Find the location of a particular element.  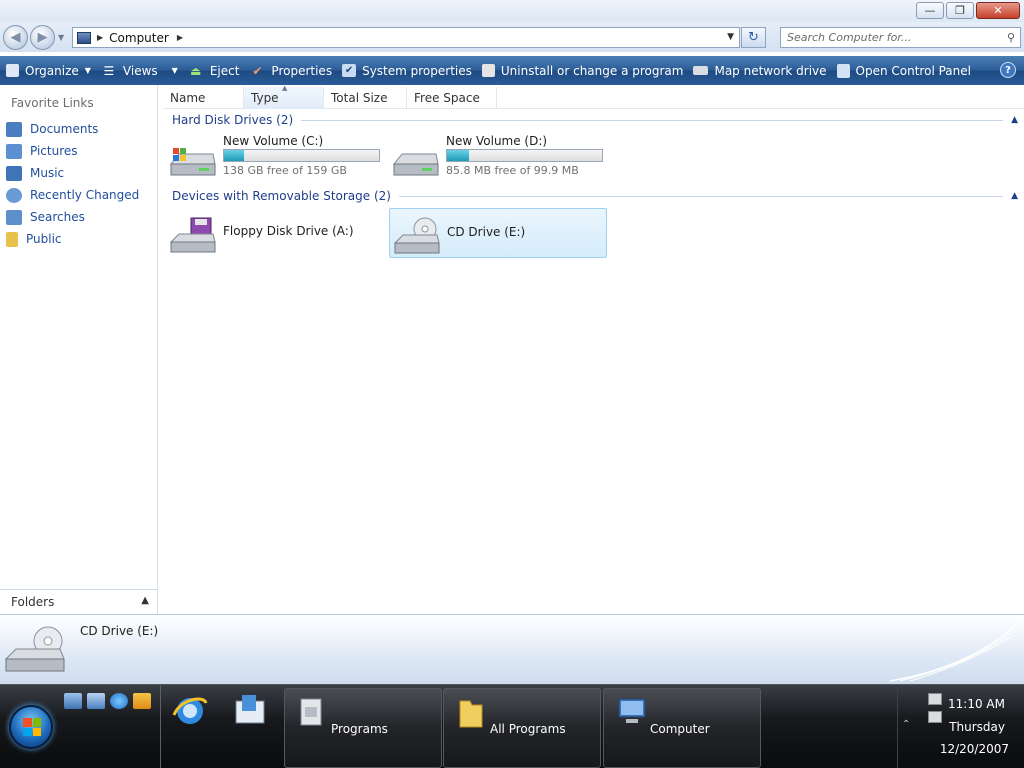

drive-usage-fill is located at coordinates (234, 155).